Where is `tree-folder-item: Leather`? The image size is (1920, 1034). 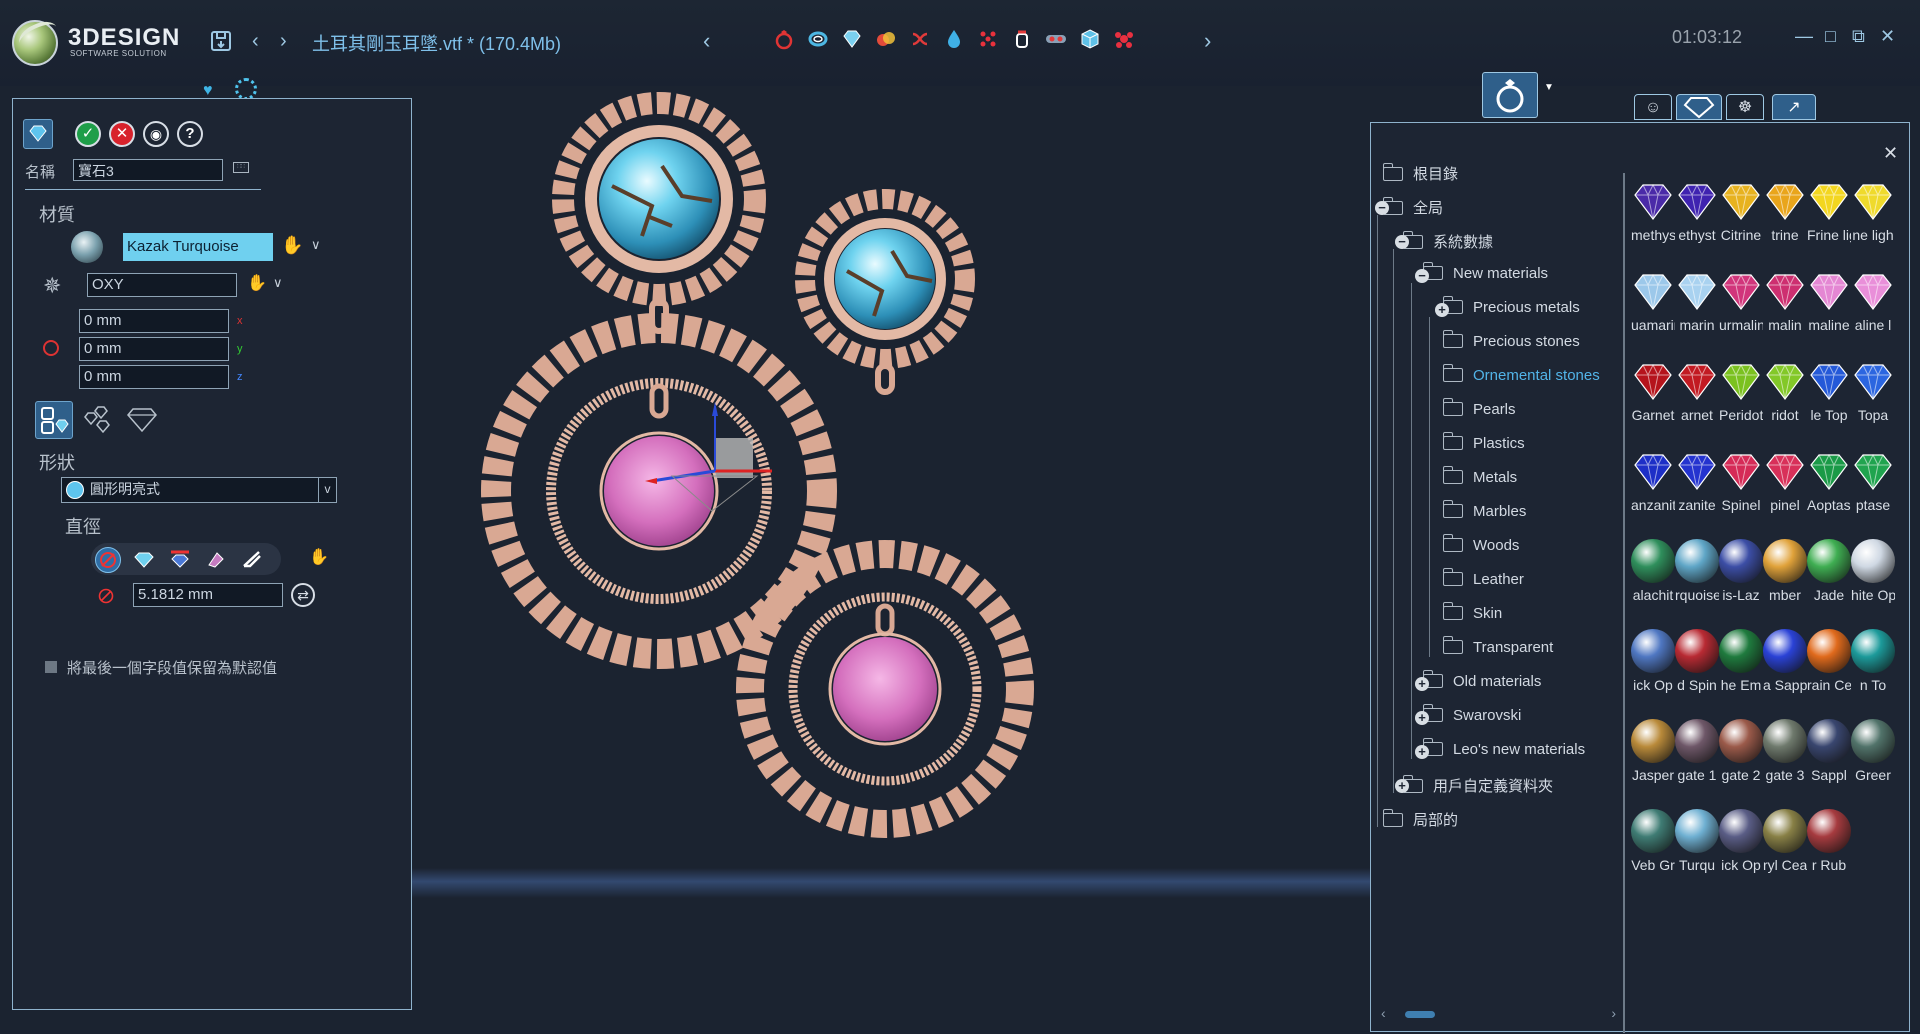
tree-folder-item: Leather is located at coordinates (1483, 580).